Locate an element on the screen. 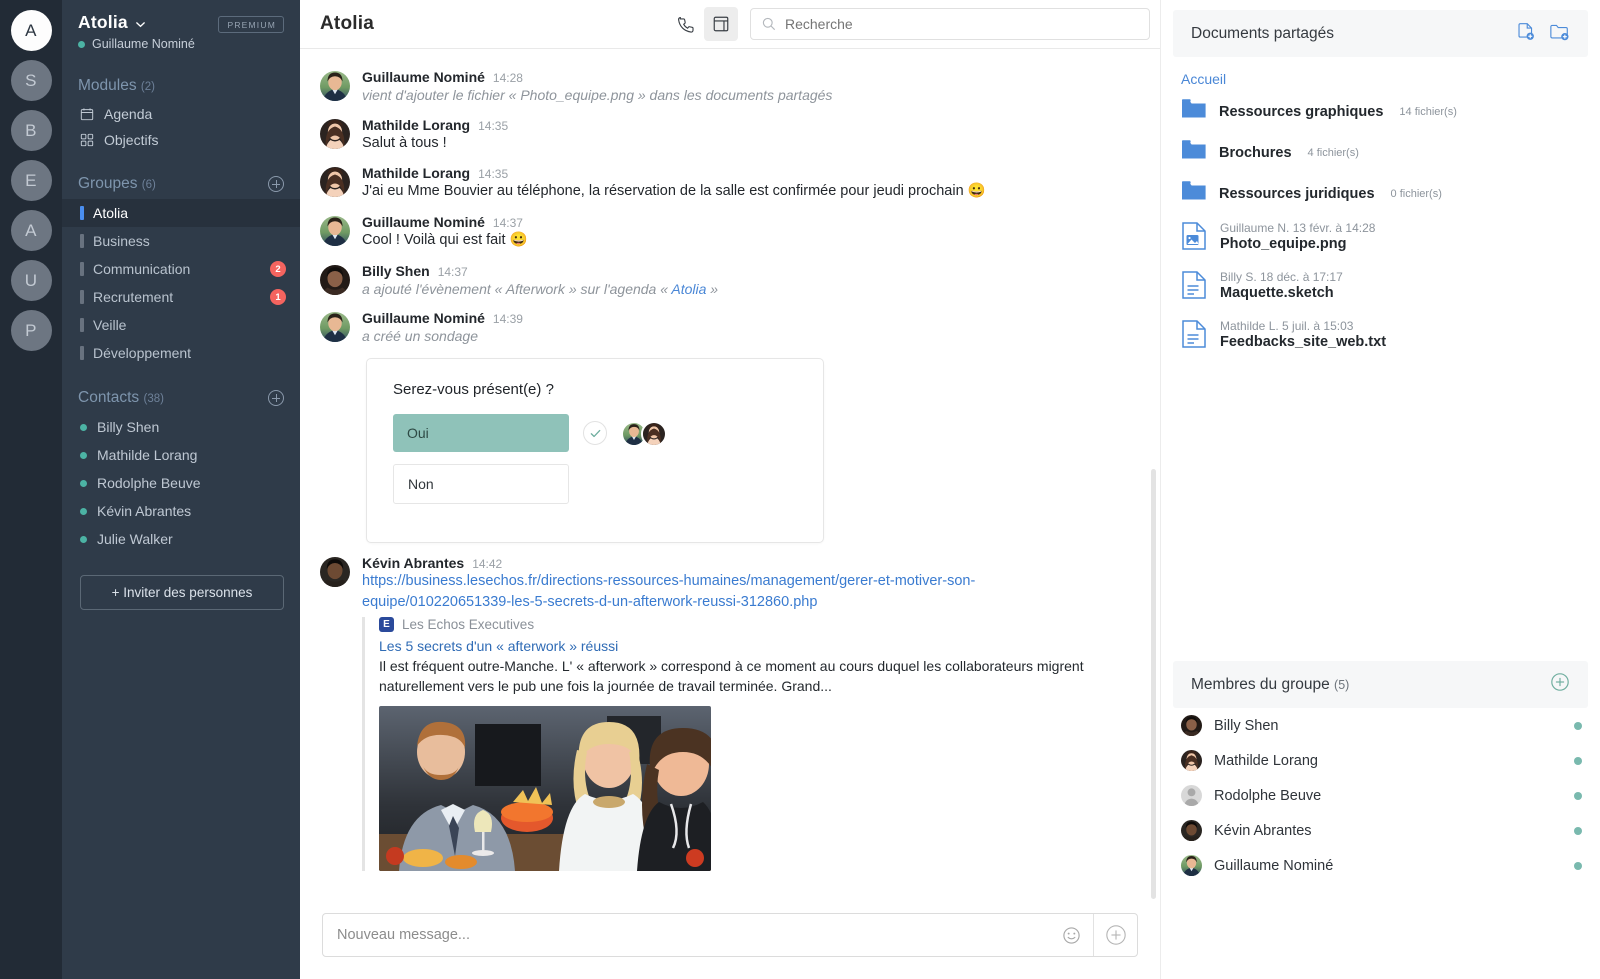  check-icon is located at coordinates (595, 433).